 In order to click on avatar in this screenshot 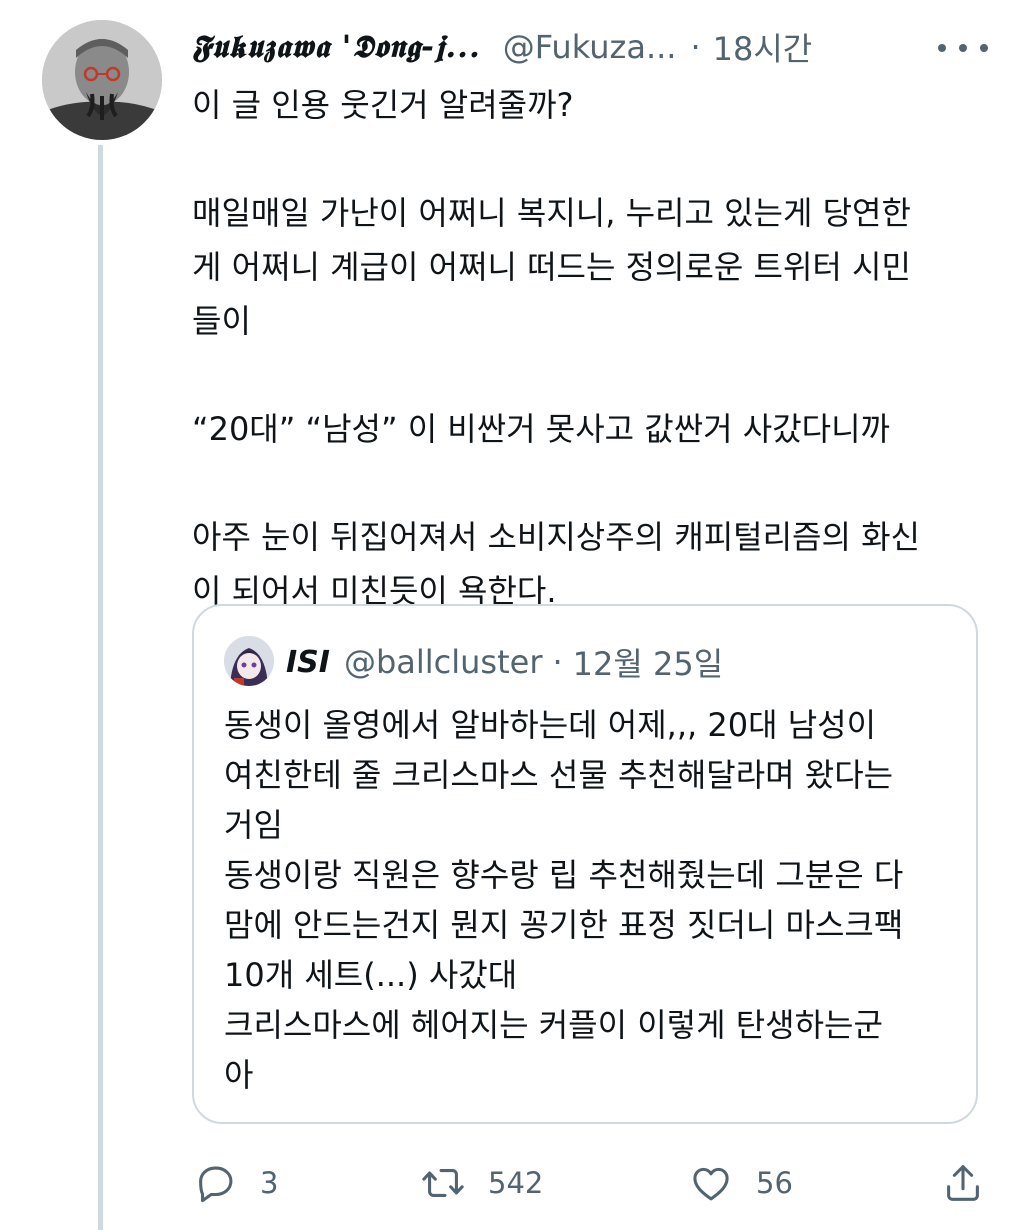, I will do `click(102, 80)`.